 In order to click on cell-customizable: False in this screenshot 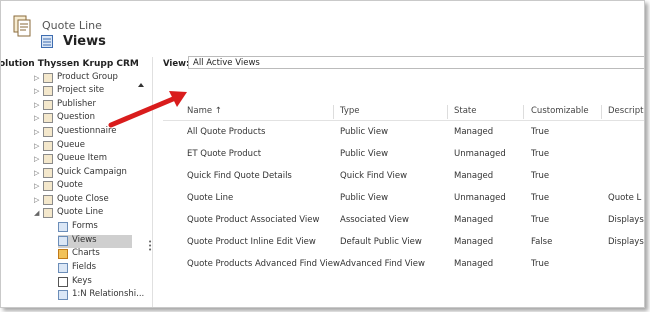, I will do `click(542, 242)`.